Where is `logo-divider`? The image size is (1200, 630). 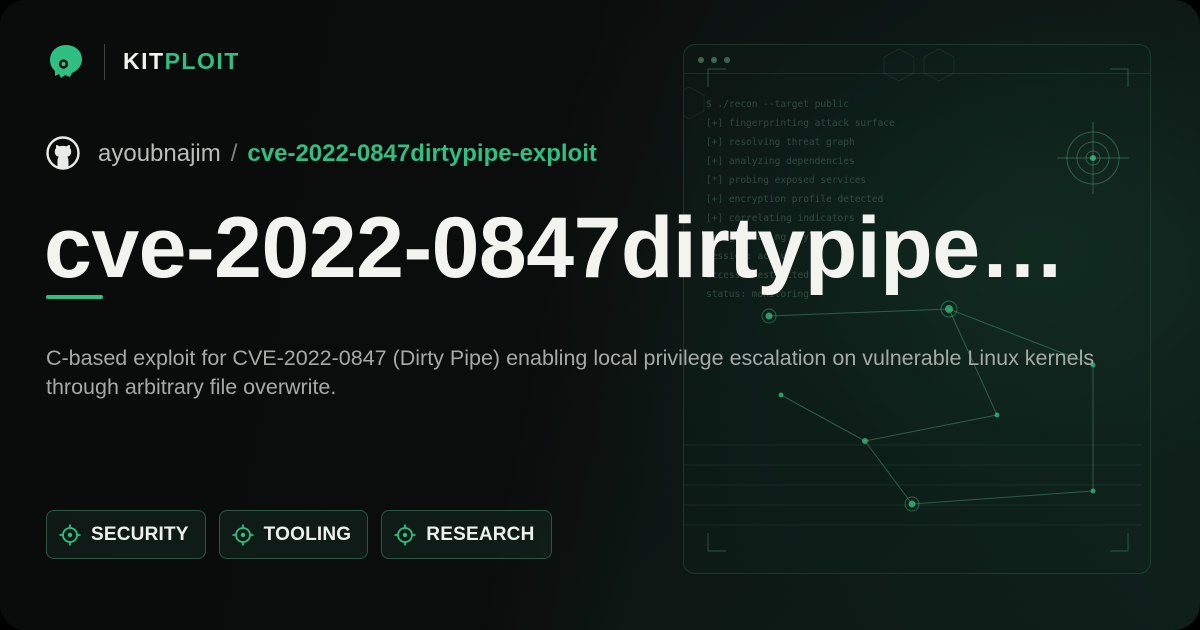
logo-divider is located at coordinates (104, 62).